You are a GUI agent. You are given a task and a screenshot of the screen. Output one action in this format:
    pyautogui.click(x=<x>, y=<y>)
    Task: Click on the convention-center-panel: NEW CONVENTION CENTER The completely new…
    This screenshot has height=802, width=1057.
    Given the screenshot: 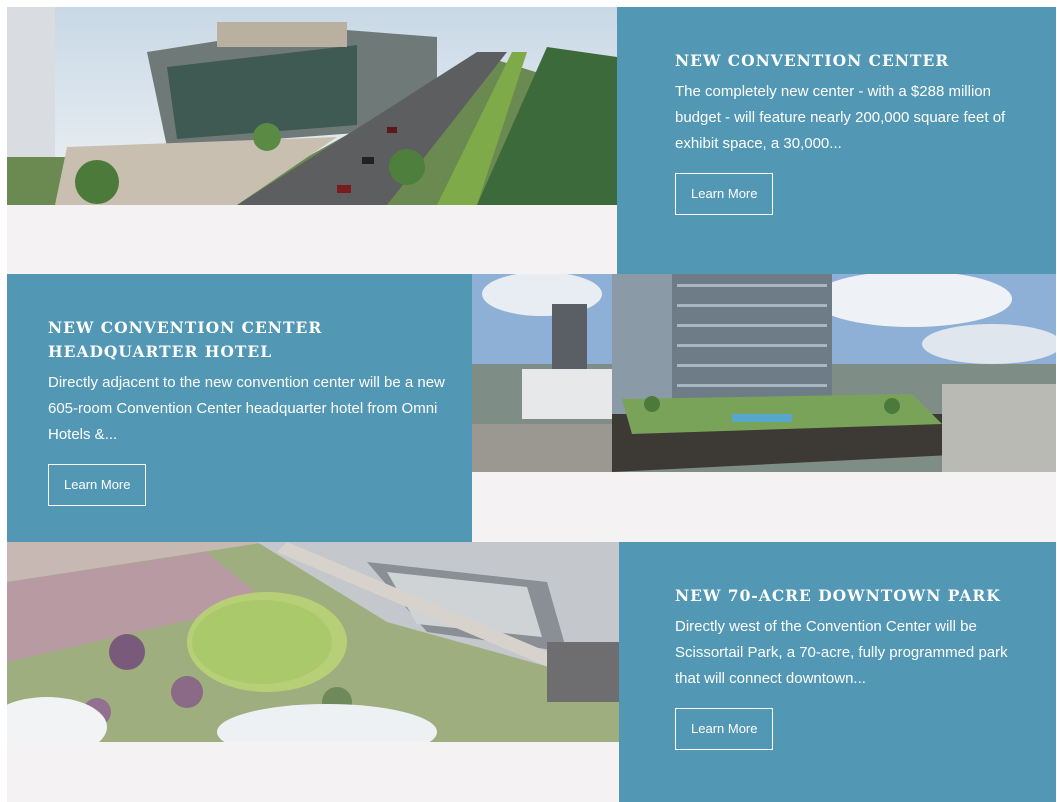 What is the action you would take?
    pyautogui.click(x=836, y=140)
    